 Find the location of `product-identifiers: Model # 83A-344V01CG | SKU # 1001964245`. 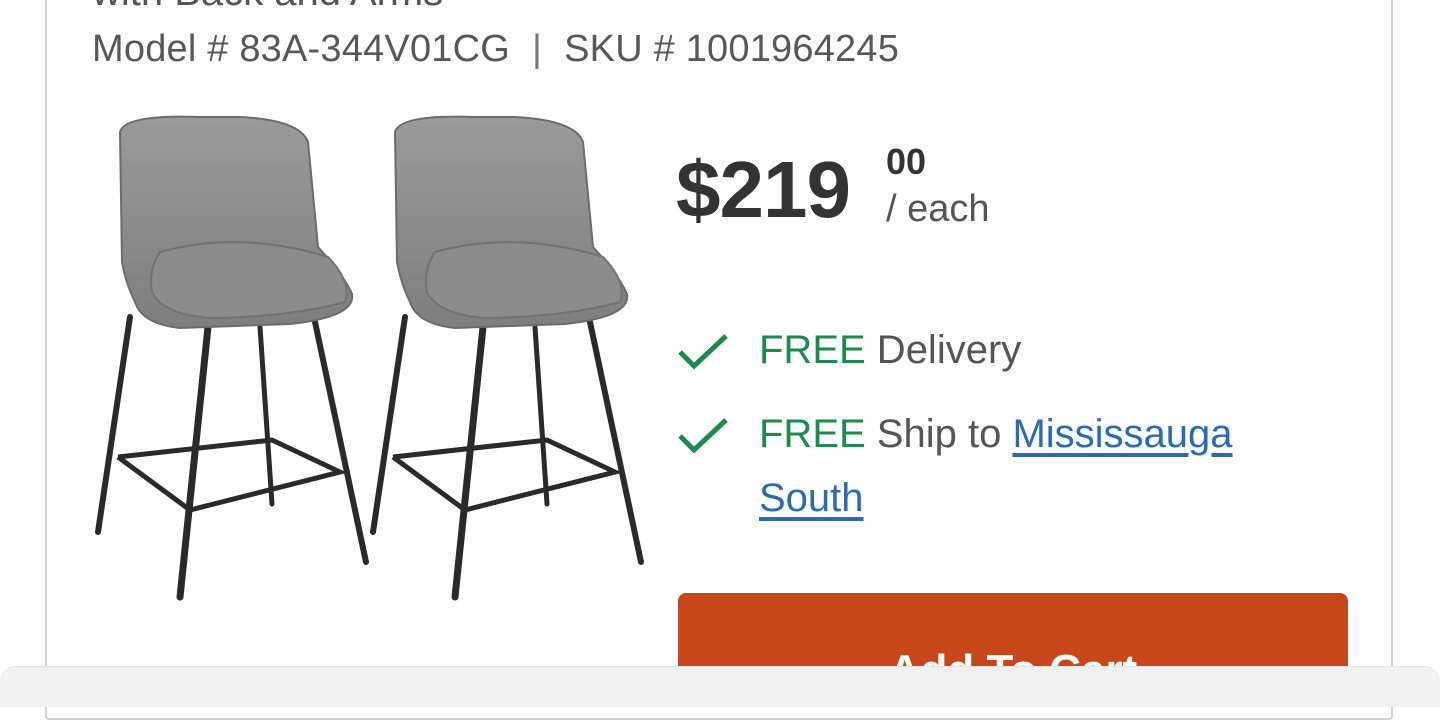

product-identifiers: Model # 83A-344V01CG | SKU # 1001964245 is located at coordinates (495, 49).